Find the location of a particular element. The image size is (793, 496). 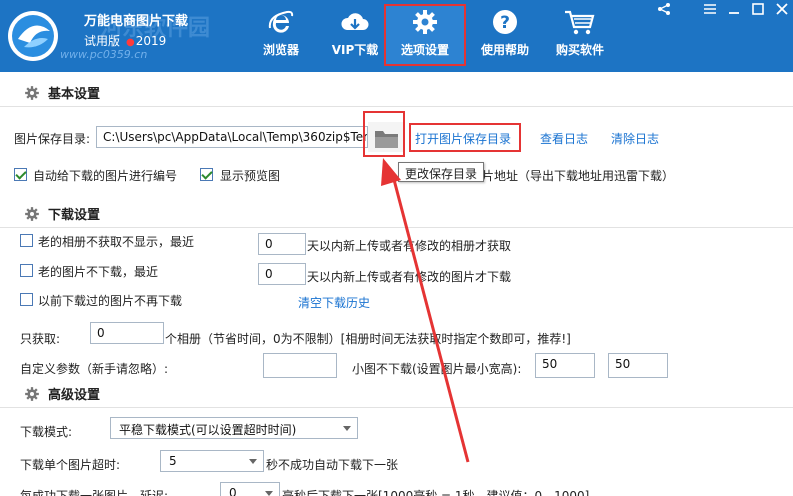

menu-icon is located at coordinates (710, 9).